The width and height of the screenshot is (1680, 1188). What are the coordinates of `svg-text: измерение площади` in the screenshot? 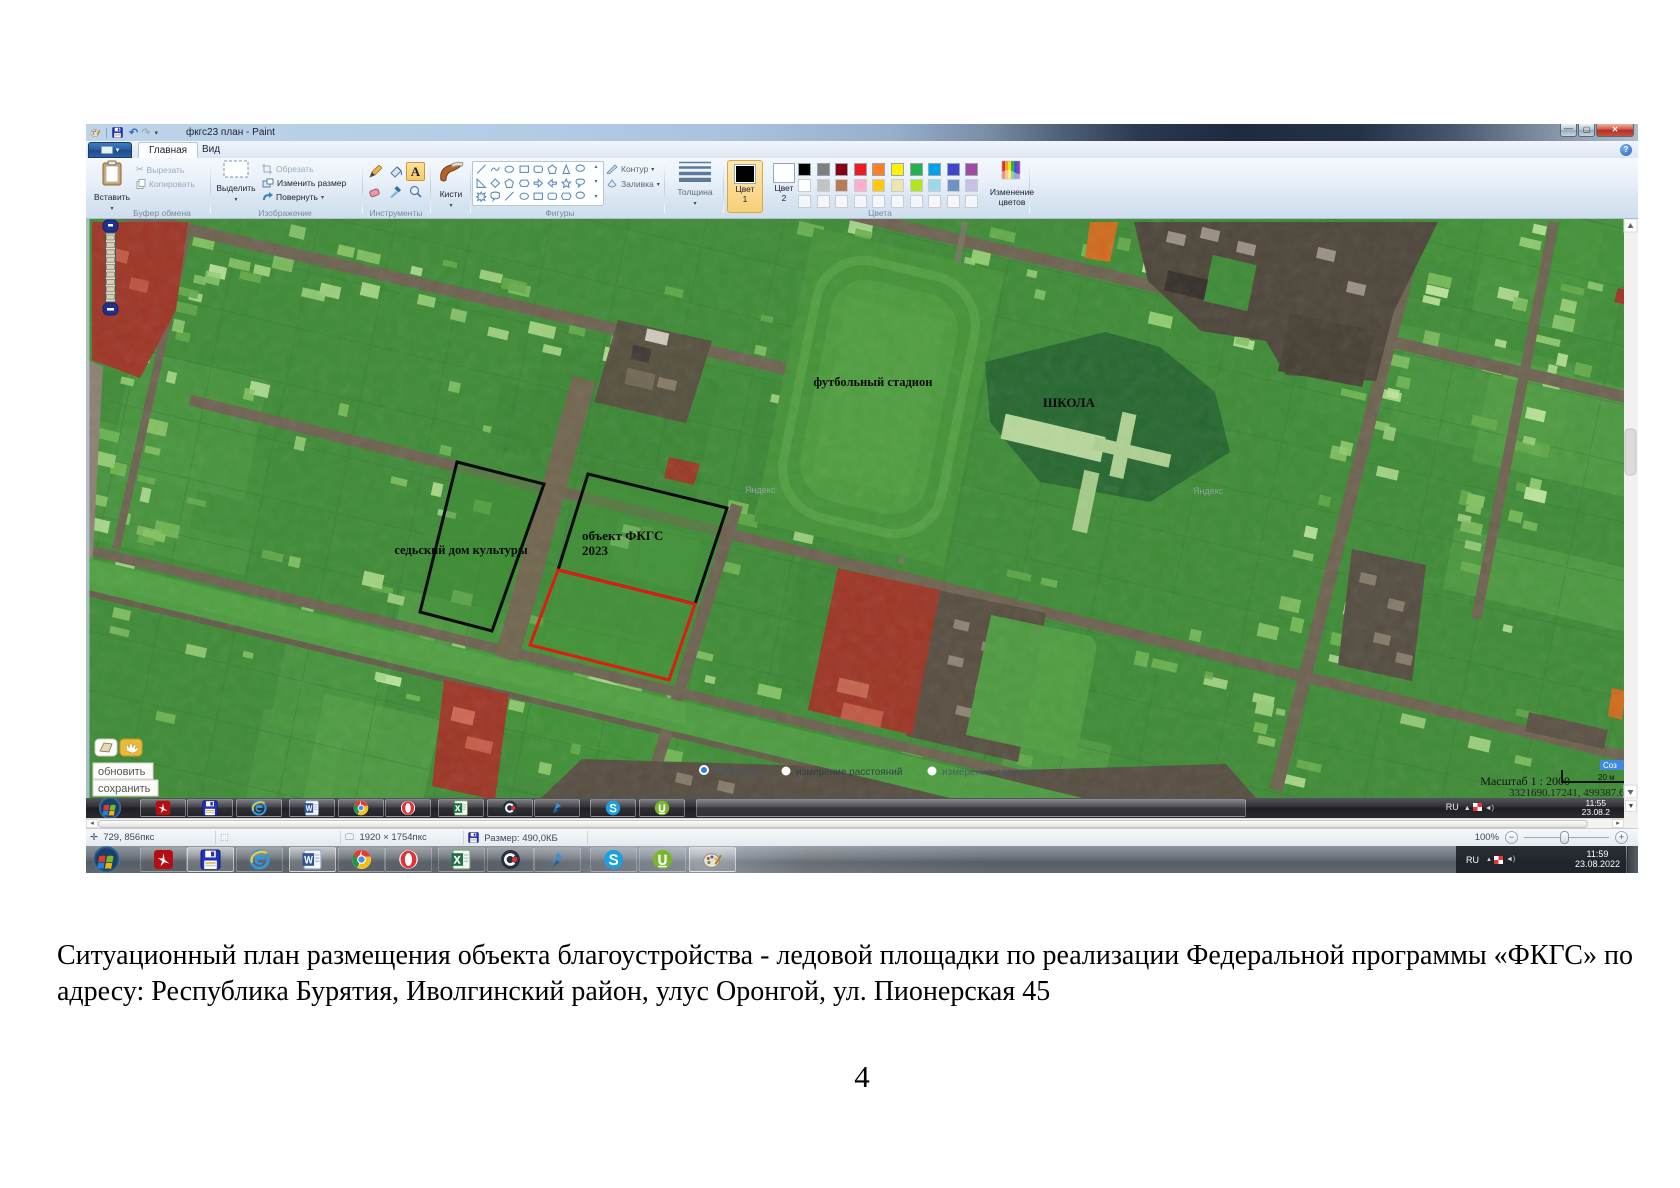 It's located at (989, 772).